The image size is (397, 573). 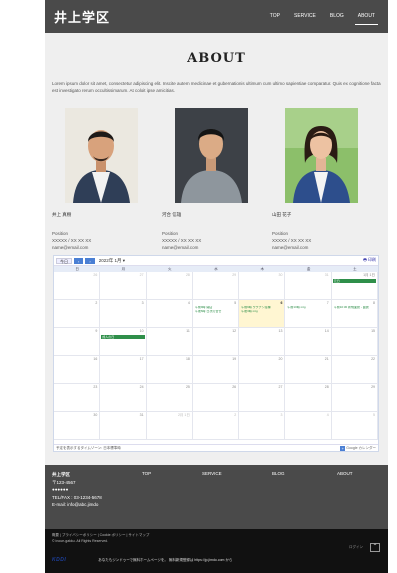 I want to click on calendar-day: 25, so click(x=169, y=398).